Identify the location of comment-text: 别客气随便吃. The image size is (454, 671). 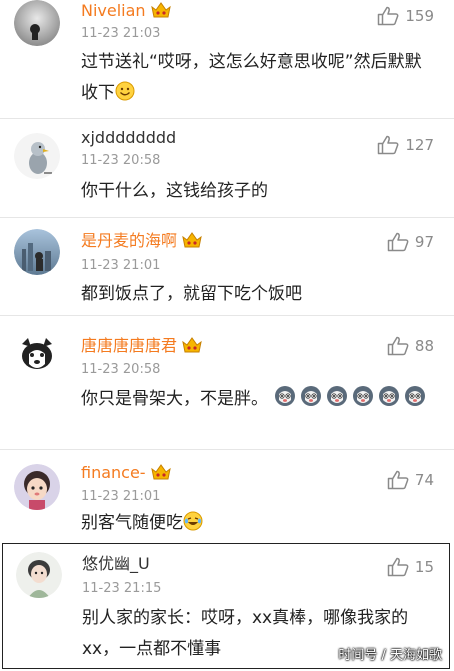
(256, 523).